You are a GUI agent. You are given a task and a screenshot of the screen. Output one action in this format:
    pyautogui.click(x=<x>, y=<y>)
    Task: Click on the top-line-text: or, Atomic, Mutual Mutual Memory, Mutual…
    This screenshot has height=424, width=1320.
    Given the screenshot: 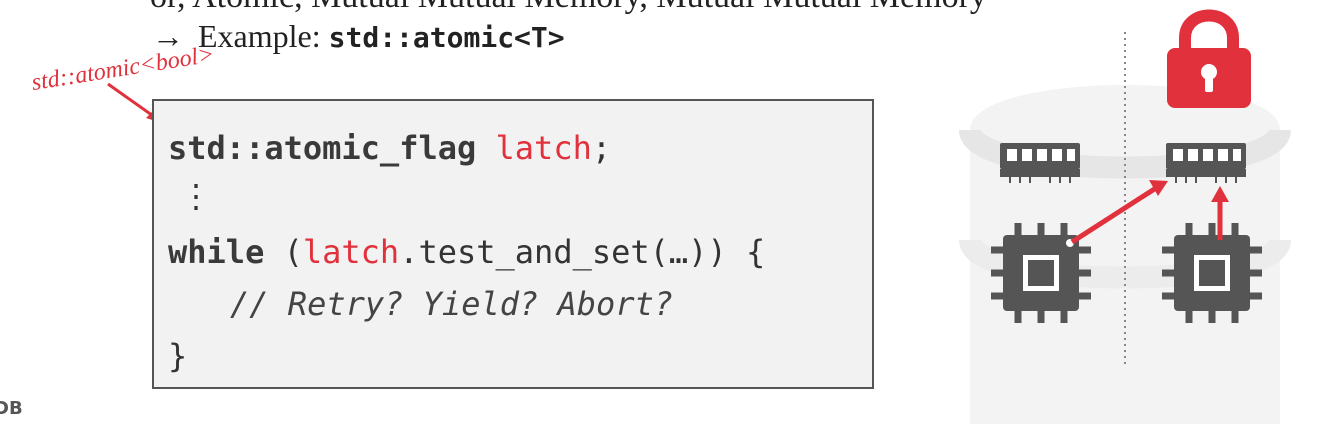 What is the action you would take?
    pyautogui.click(x=568, y=8)
    